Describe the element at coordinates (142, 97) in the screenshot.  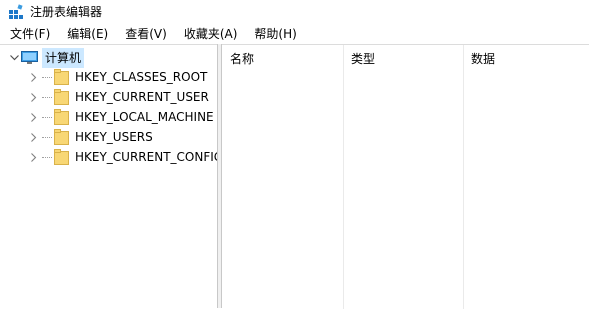
I see `tree-node-label: HKEY_CURRENT_USER` at that location.